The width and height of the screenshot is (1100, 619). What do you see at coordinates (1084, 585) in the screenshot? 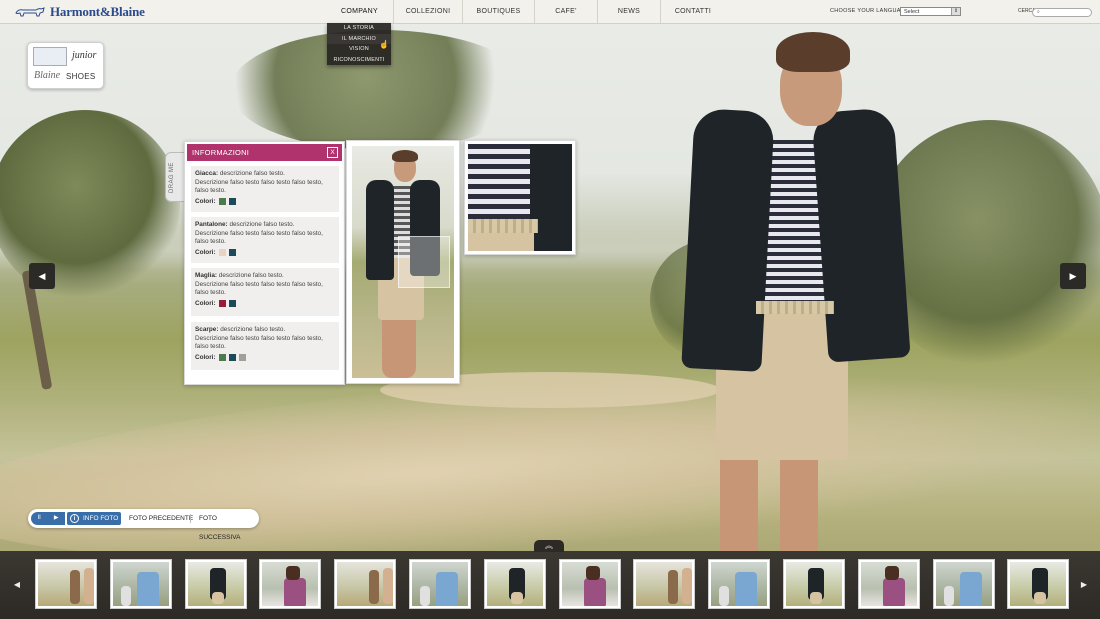
I see `strip-right-arrow: ▶` at bounding box center [1084, 585].